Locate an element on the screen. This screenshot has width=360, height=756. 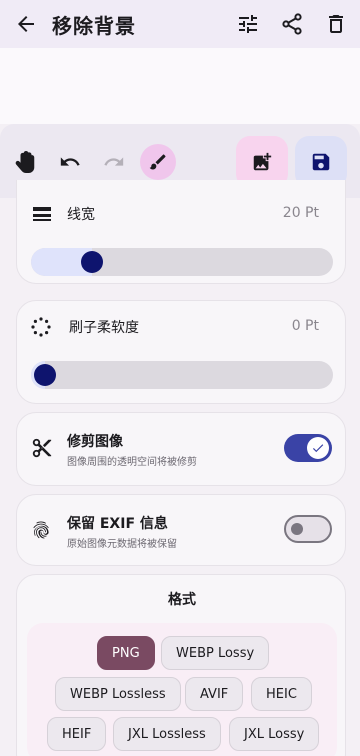
trim-image-card: 修剪图像 图像周围的透明空间将被修剪 is located at coordinates (181, 449).